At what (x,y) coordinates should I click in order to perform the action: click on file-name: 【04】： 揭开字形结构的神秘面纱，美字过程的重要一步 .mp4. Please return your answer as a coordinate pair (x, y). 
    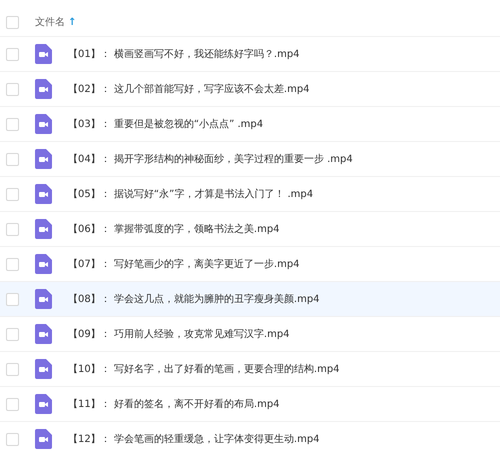
    Looking at the image, I should click on (210, 159).